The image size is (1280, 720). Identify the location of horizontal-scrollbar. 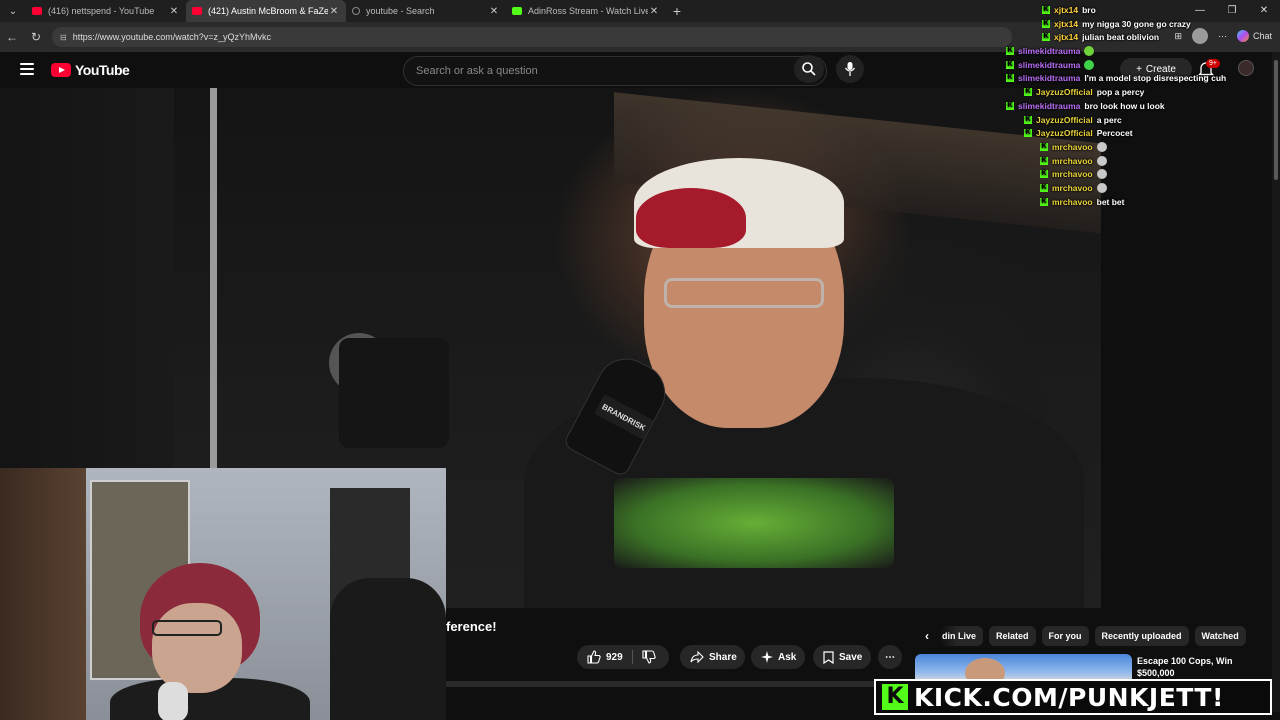
(661, 684).